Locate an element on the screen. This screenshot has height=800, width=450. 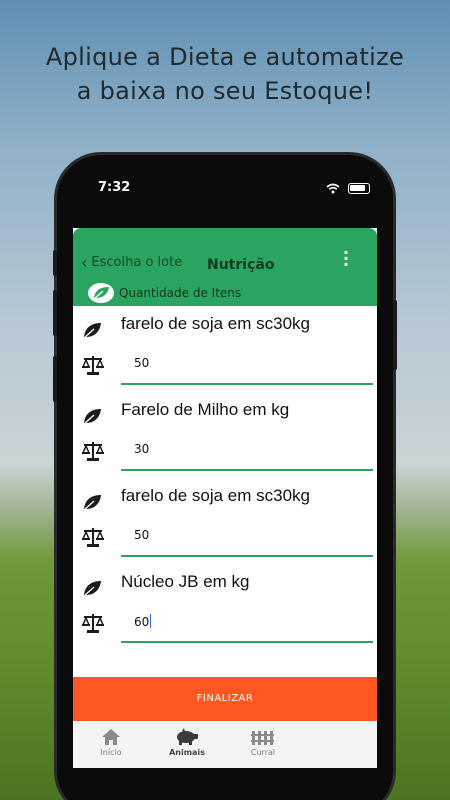
wifi-icon is located at coordinates (333, 188).